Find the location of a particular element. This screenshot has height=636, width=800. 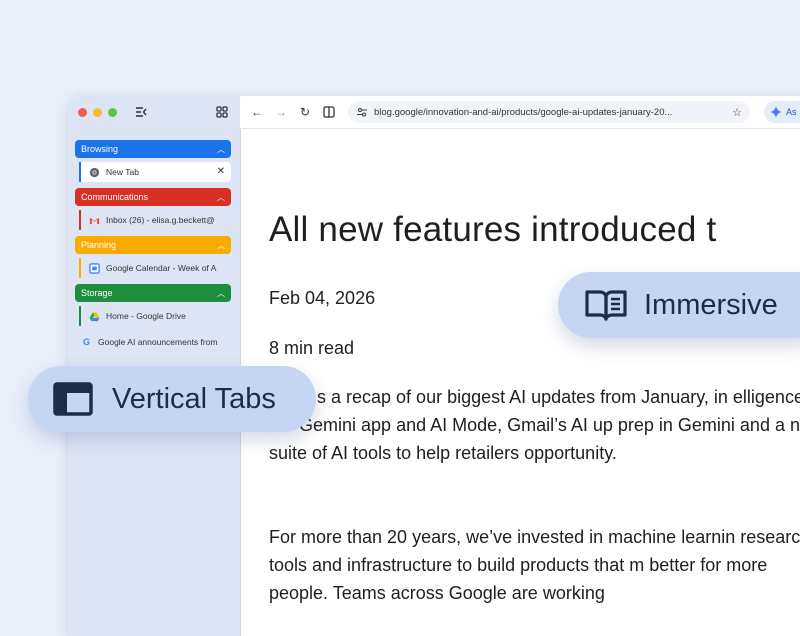

gemini-label: As is located at coordinates (791, 112).